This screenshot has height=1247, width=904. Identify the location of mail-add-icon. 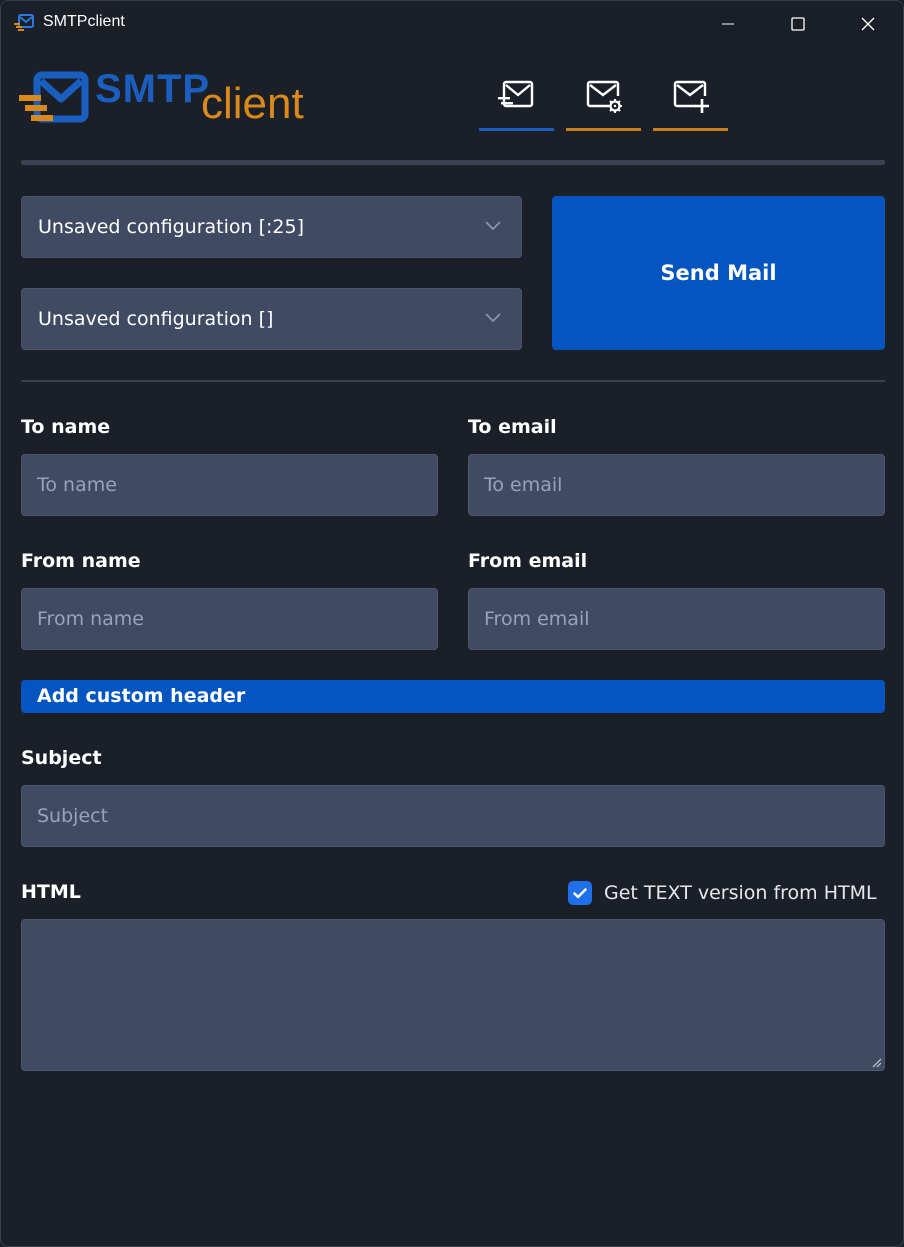
(691, 96).